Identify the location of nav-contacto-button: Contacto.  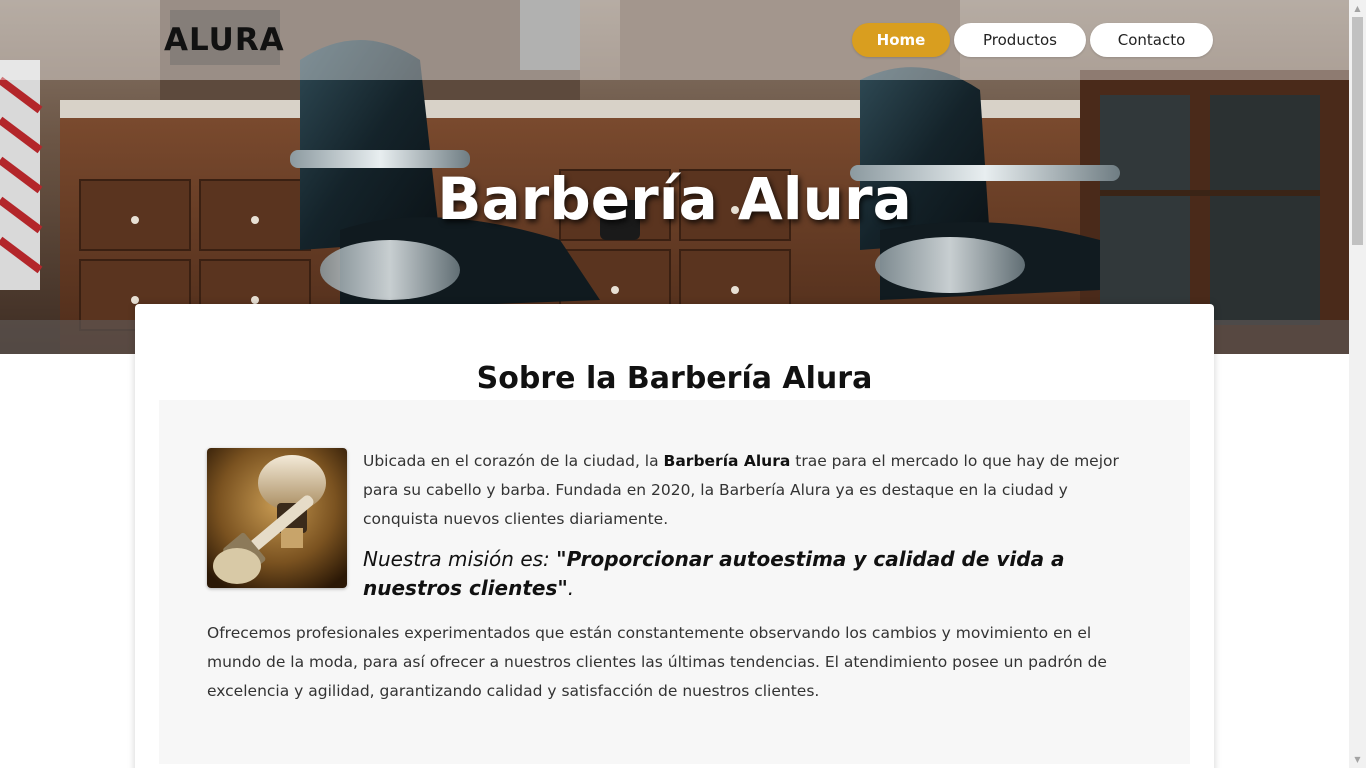
(1151, 40).